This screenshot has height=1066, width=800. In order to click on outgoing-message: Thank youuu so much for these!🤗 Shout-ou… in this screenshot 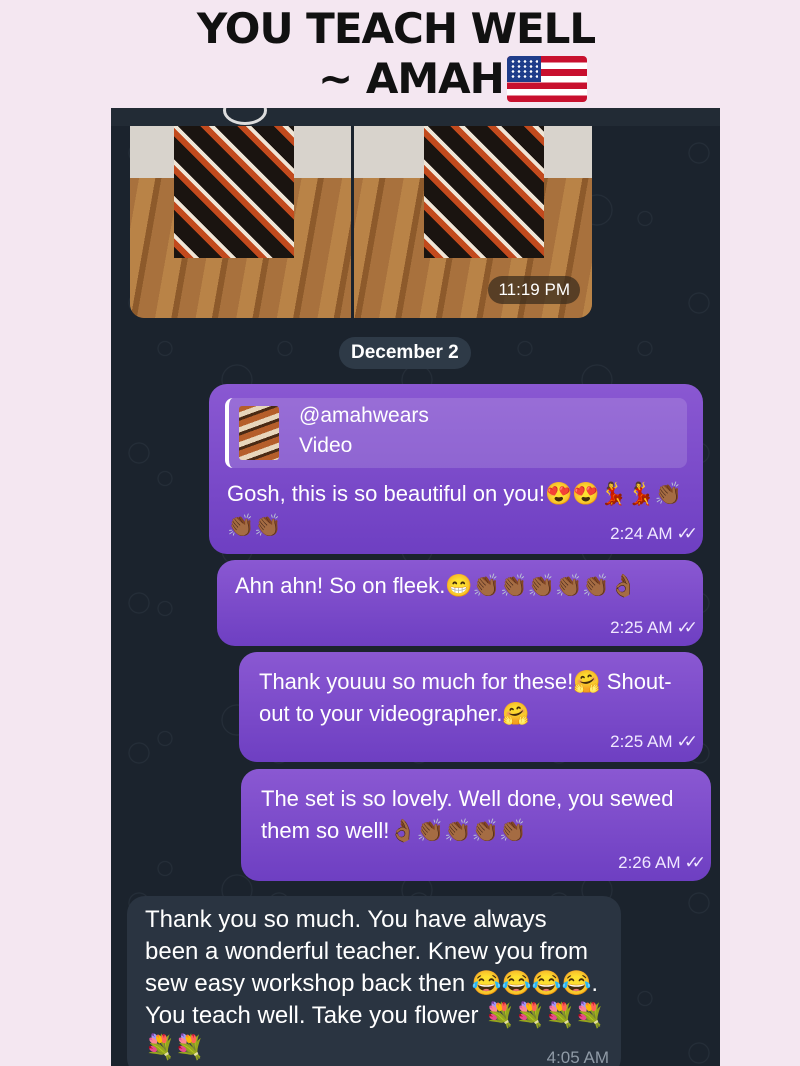, I will do `click(471, 707)`.